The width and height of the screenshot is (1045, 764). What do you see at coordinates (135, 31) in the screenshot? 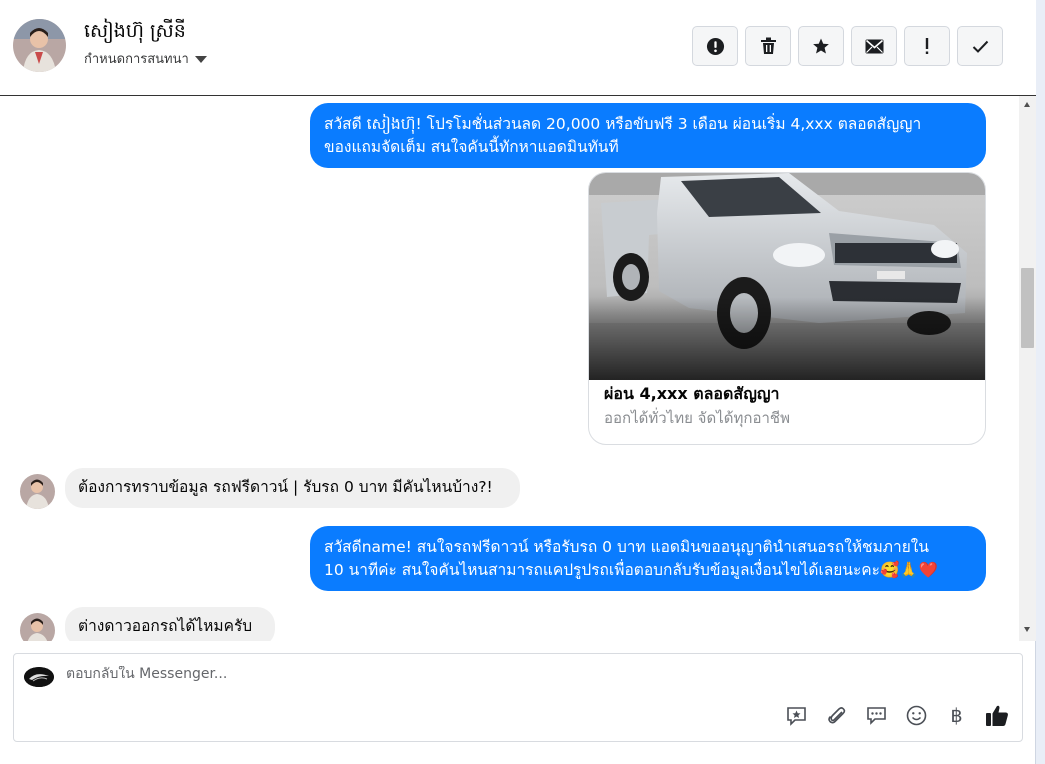
I see `contact-name: សៀងហ៊ុ ស្រីនី` at bounding box center [135, 31].